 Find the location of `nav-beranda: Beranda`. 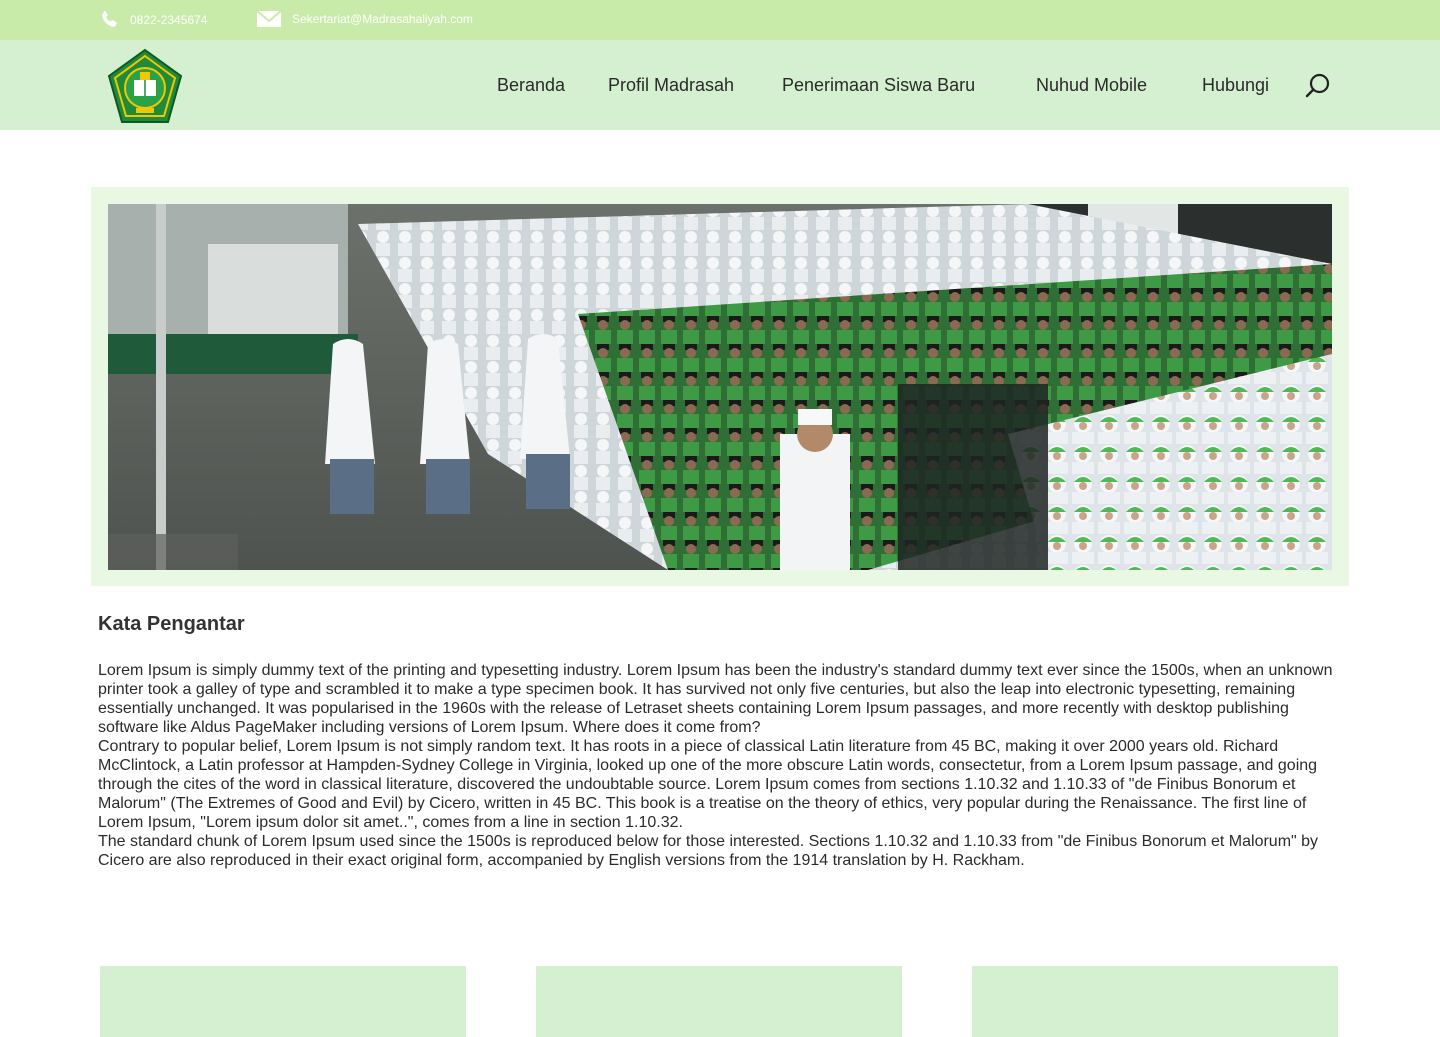

nav-beranda: Beranda is located at coordinates (531, 85).